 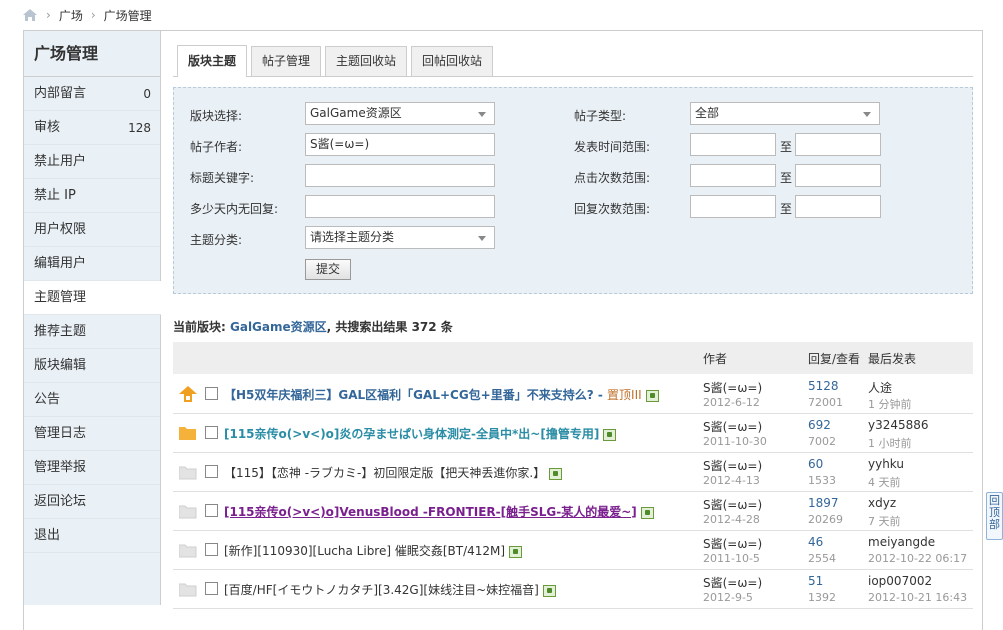 What do you see at coordinates (715, 359) in the screenshot?
I see `header-author: 作者` at bounding box center [715, 359].